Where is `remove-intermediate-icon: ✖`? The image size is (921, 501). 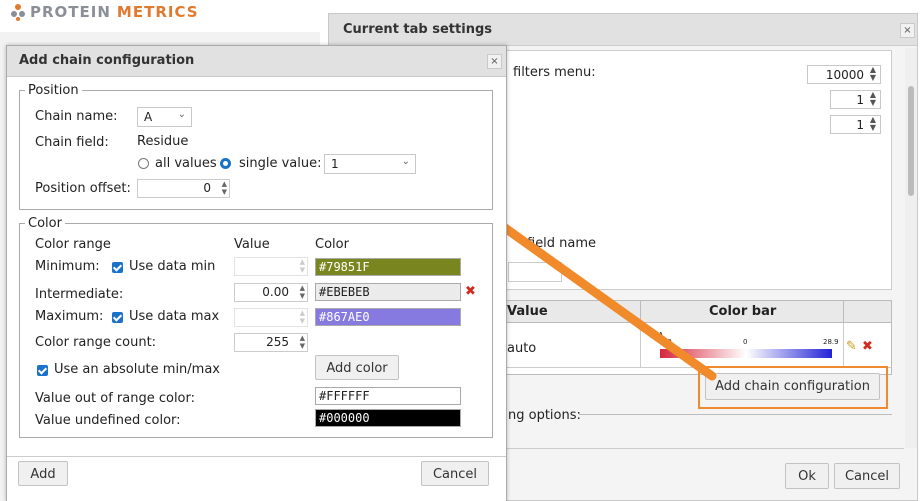
remove-intermediate-icon: ✖ is located at coordinates (470, 291).